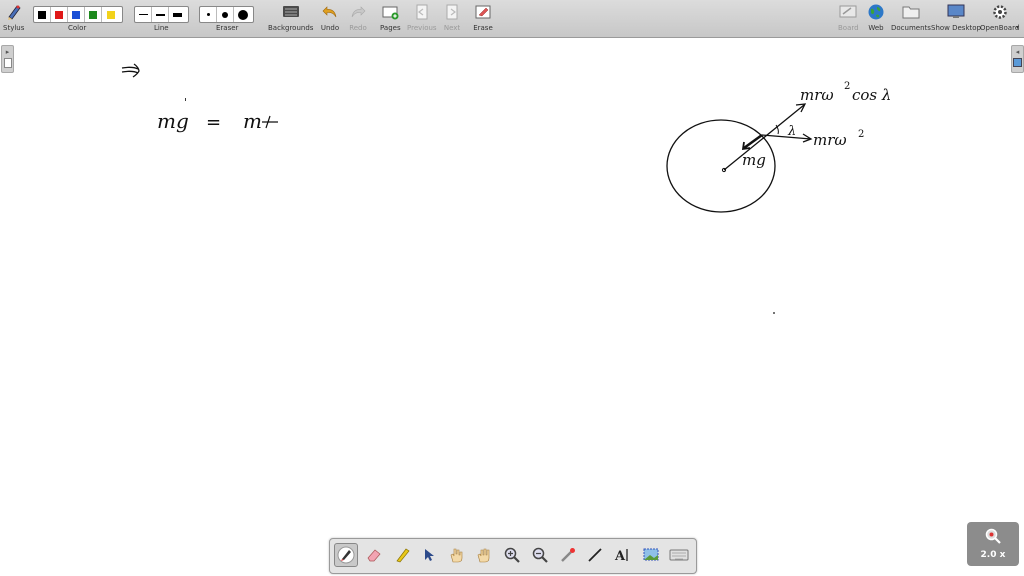 This screenshot has width=1024, height=576. I want to click on equation-scribble-mark, so click(270, 122).